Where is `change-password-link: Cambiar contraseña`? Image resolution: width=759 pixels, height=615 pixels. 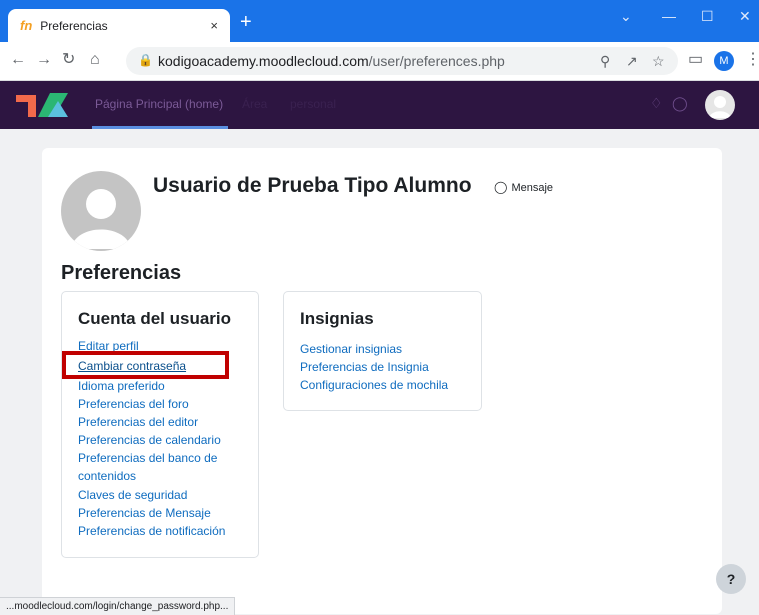
change-password-link: Cambiar contraseña is located at coordinates (132, 366).